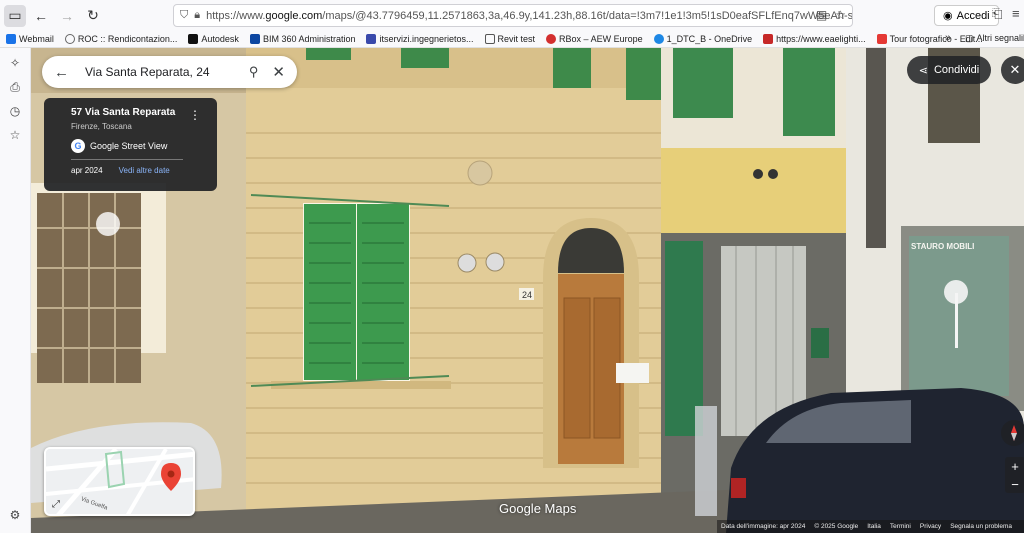 Image resolution: width=1024 pixels, height=533 pixels. I want to click on house-number: 24, so click(527, 295).